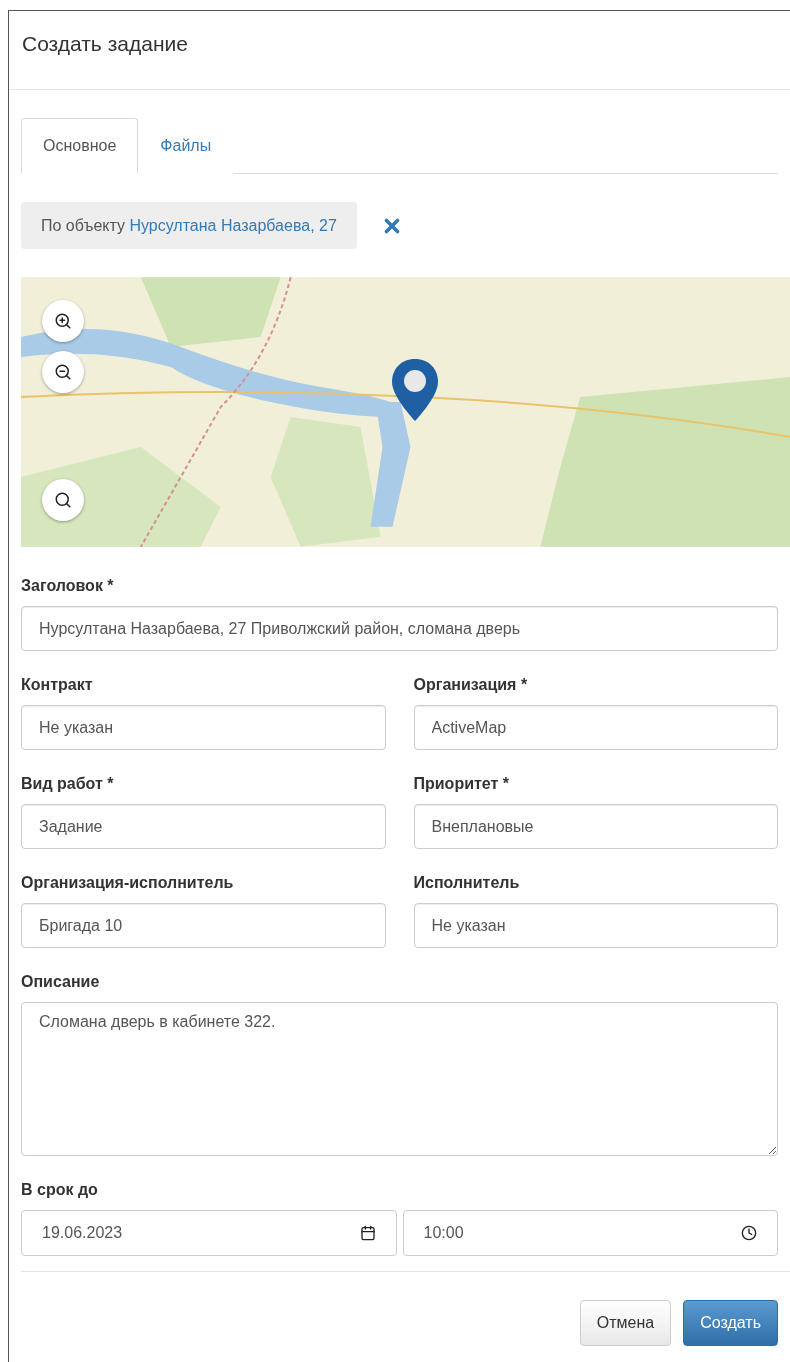 Image resolution: width=790 pixels, height=1362 pixels. I want to click on field-label: Организация *, so click(471, 685).